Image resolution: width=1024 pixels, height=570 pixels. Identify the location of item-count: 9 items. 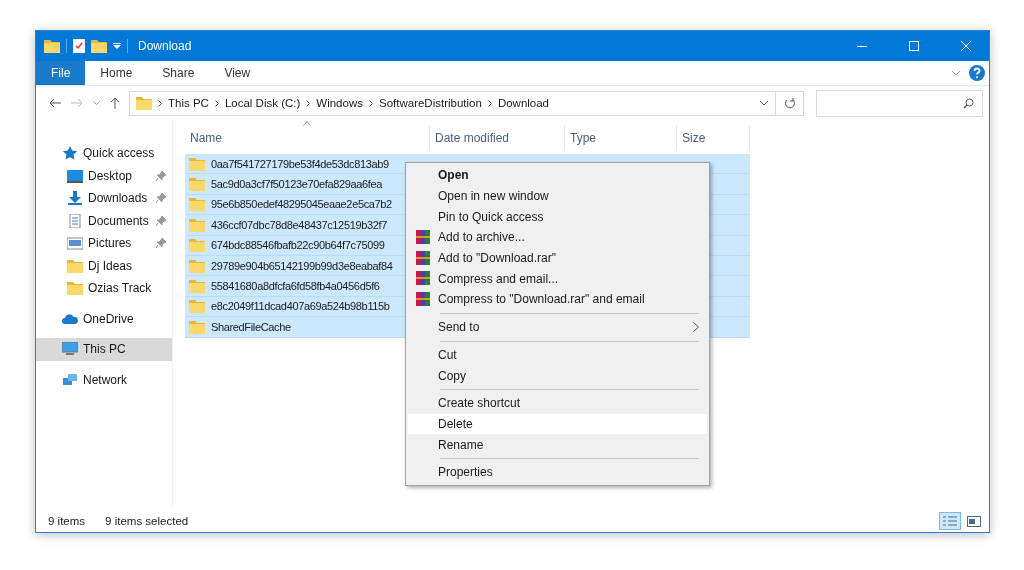
(67, 521).